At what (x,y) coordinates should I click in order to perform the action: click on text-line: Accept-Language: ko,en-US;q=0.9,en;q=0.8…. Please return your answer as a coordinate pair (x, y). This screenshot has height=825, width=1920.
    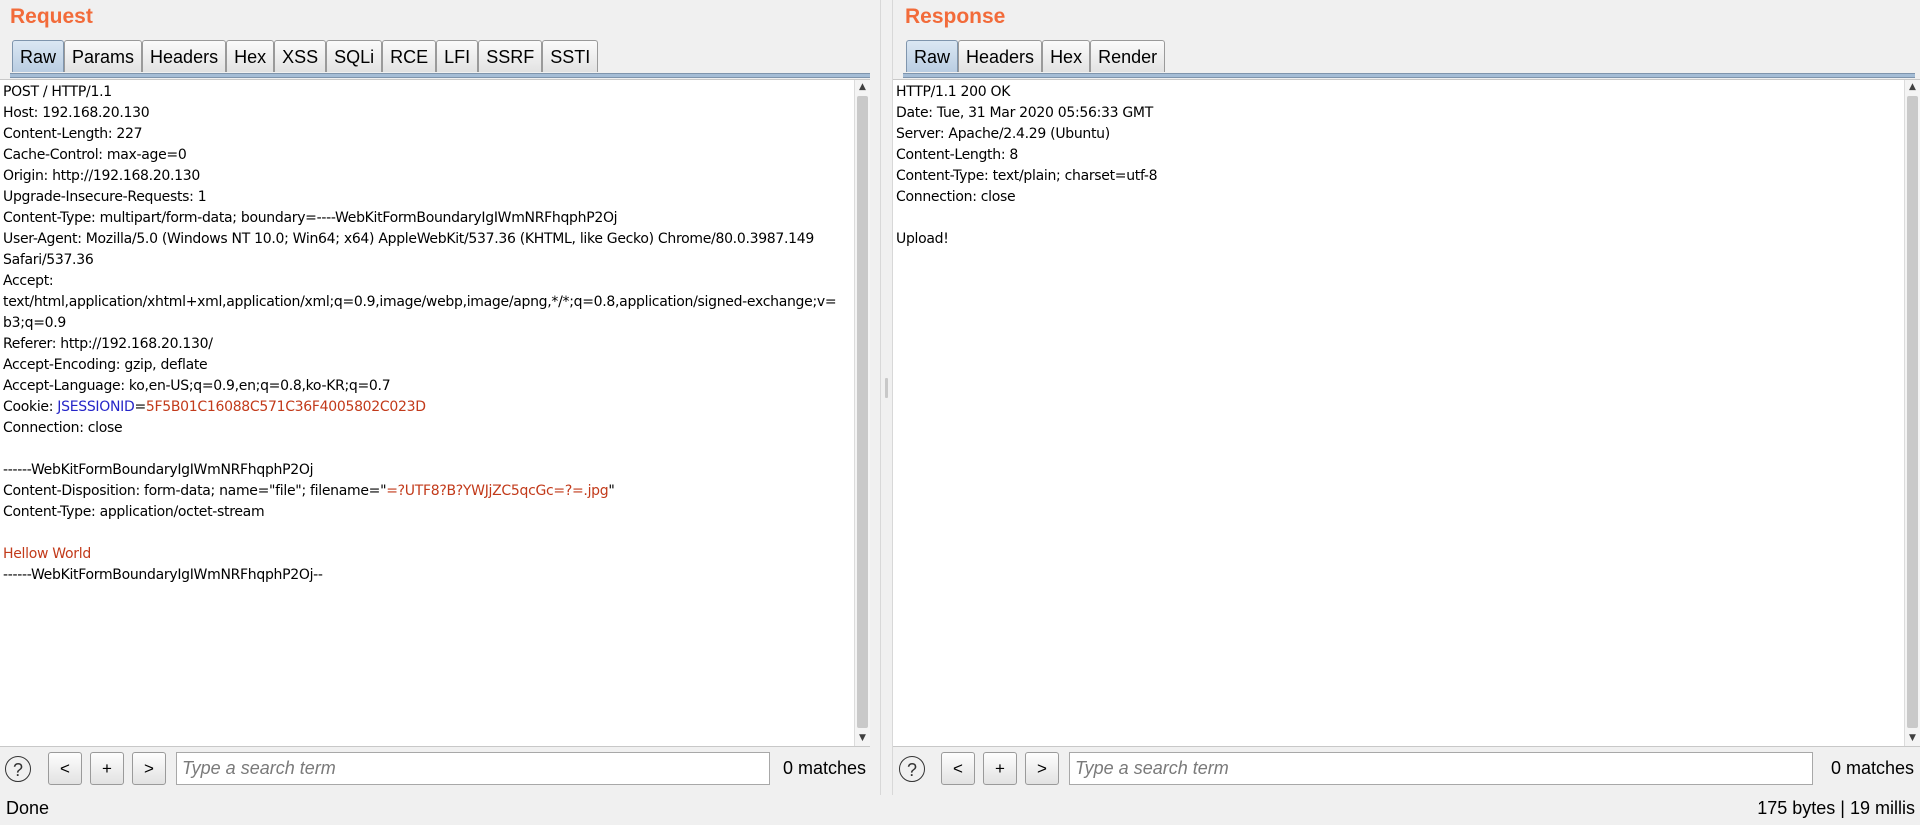
    Looking at the image, I should click on (197, 386).